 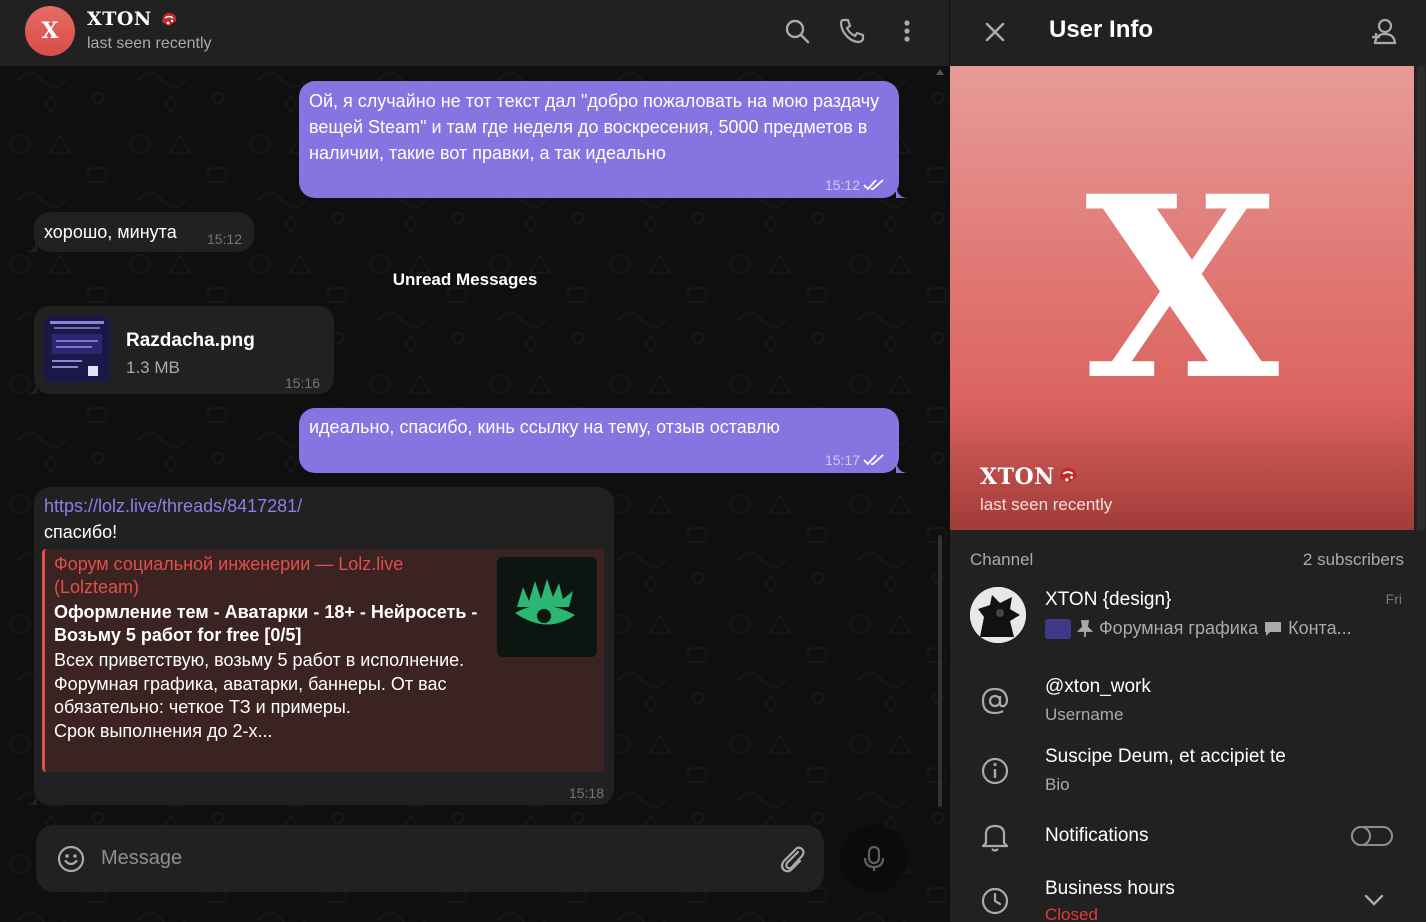 What do you see at coordinates (119, 19) in the screenshot?
I see `contact-name: XTON` at bounding box center [119, 19].